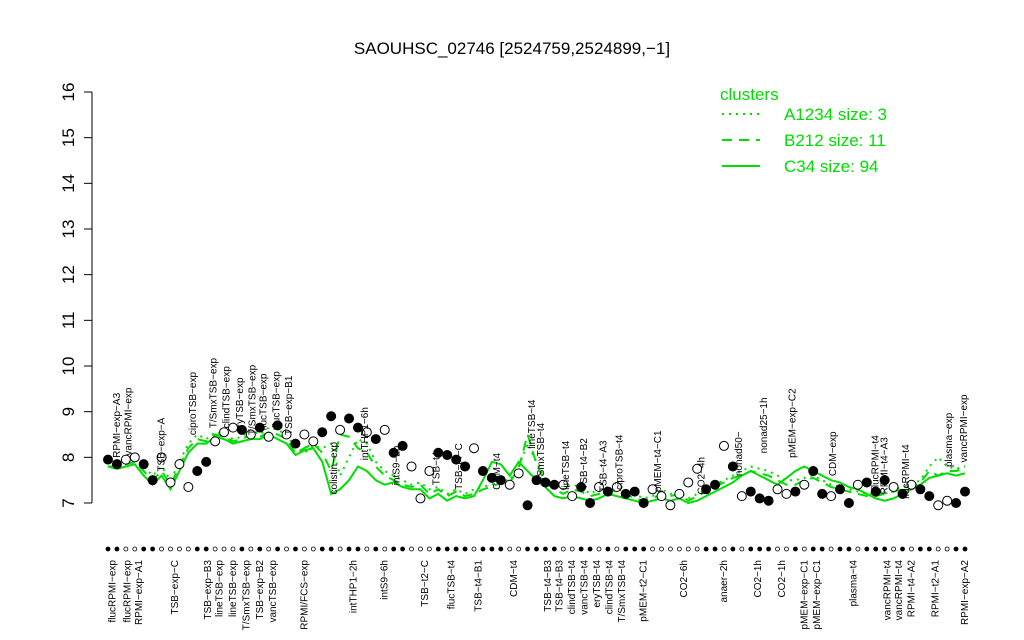 Image resolution: width=1024 pixels, height=640 pixels. What do you see at coordinates (68, 366) in the screenshot?
I see `y-tick-label: 10` at bounding box center [68, 366].